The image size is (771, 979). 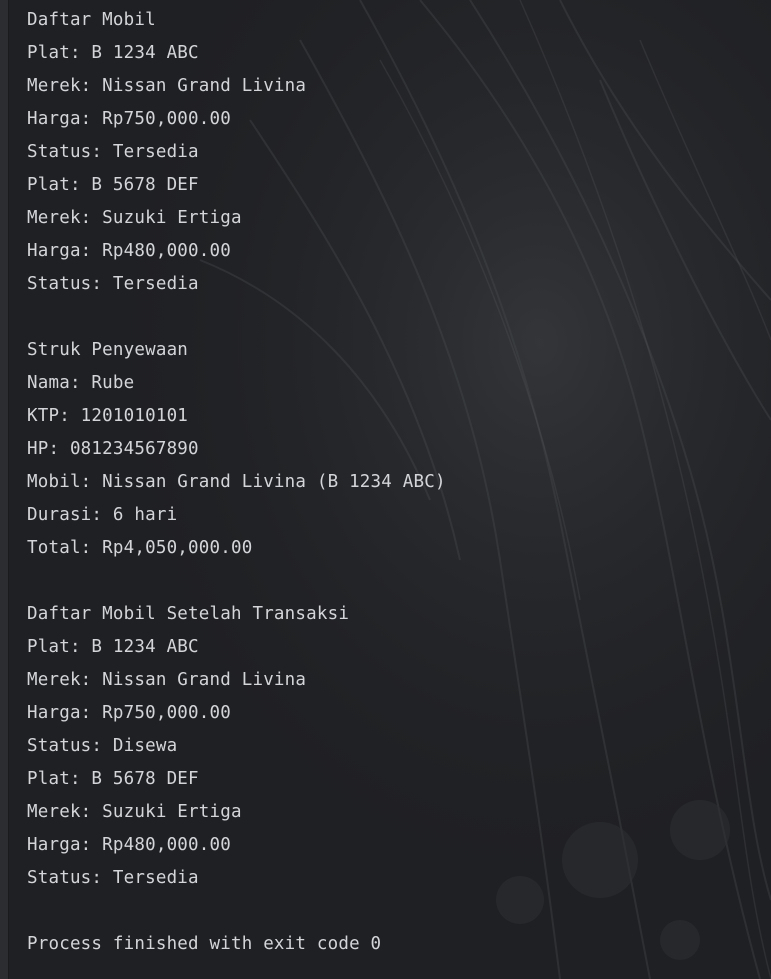 What do you see at coordinates (4, 489) in the screenshot?
I see `gutter-strip` at bounding box center [4, 489].